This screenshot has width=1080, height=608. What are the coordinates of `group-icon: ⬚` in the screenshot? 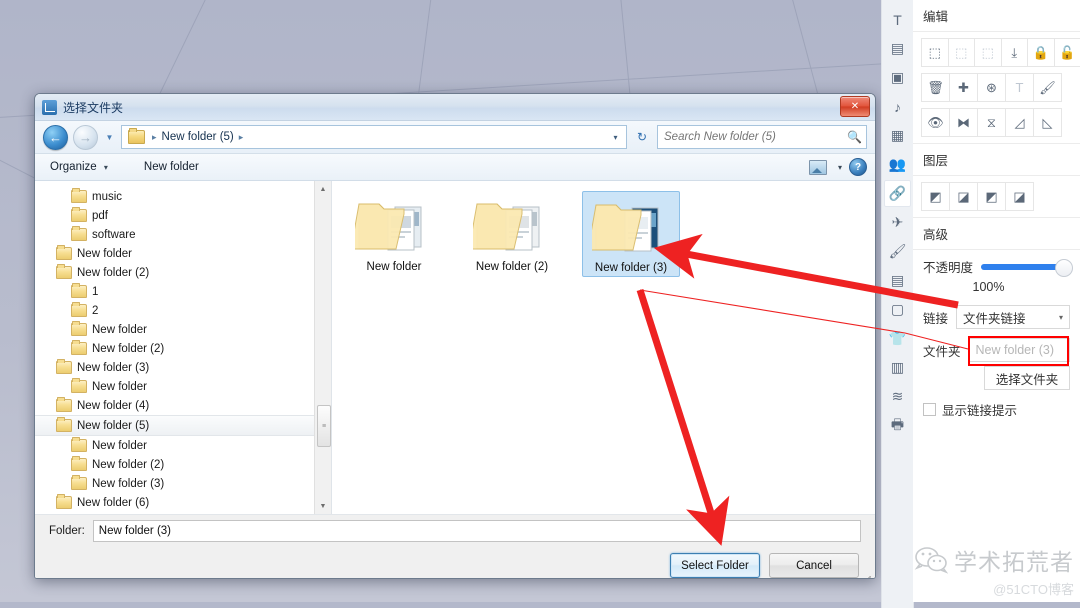 It's located at (935, 52).